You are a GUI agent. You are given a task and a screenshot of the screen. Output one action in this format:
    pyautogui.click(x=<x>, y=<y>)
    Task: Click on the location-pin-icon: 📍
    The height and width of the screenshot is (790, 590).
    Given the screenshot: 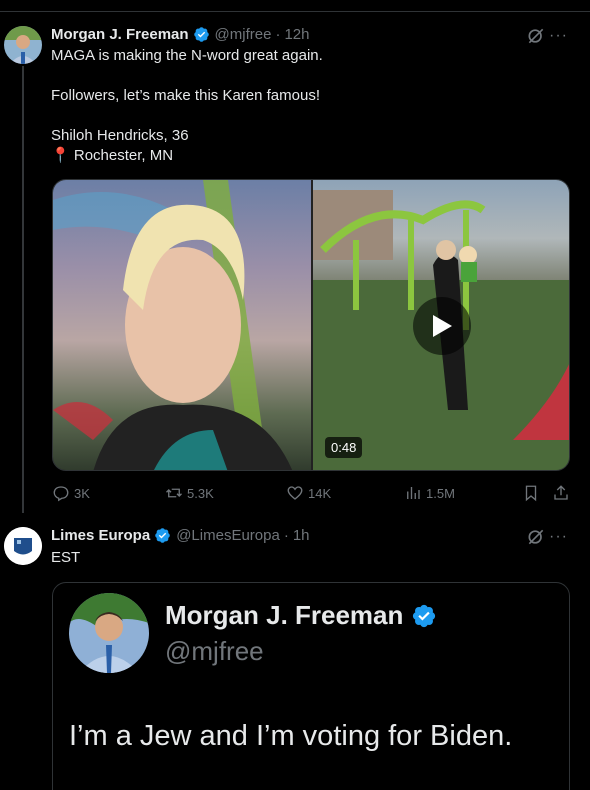 What is the action you would take?
    pyautogui.click(x=60, y=155)
    